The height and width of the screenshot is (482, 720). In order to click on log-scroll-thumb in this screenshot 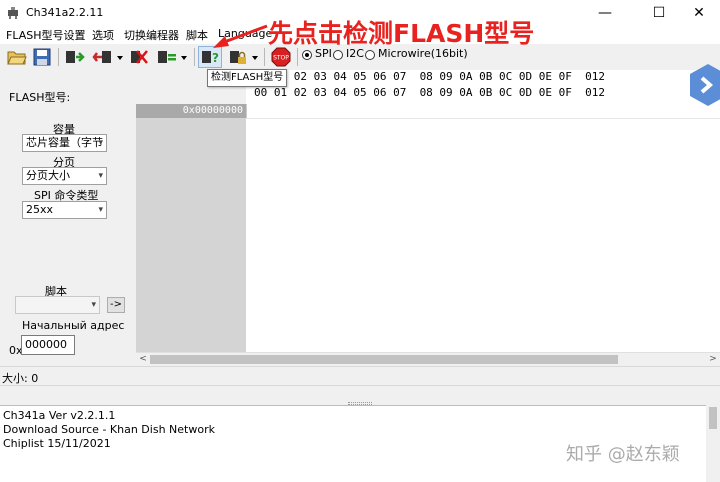, I will do `click(713, 418)`.